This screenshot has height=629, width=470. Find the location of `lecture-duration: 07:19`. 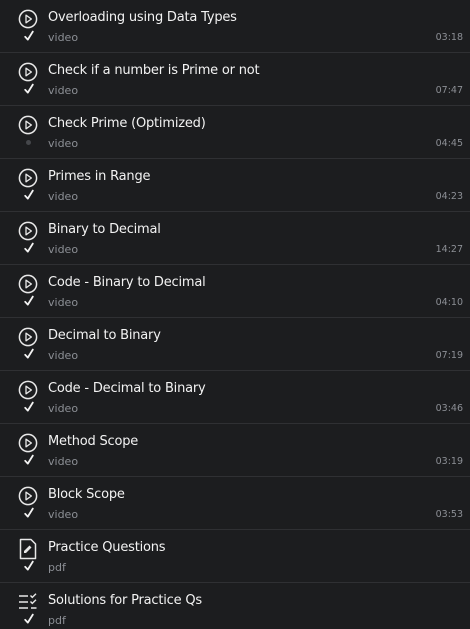

lecture-duration: 07:19 is located at coordinates (449, 355).